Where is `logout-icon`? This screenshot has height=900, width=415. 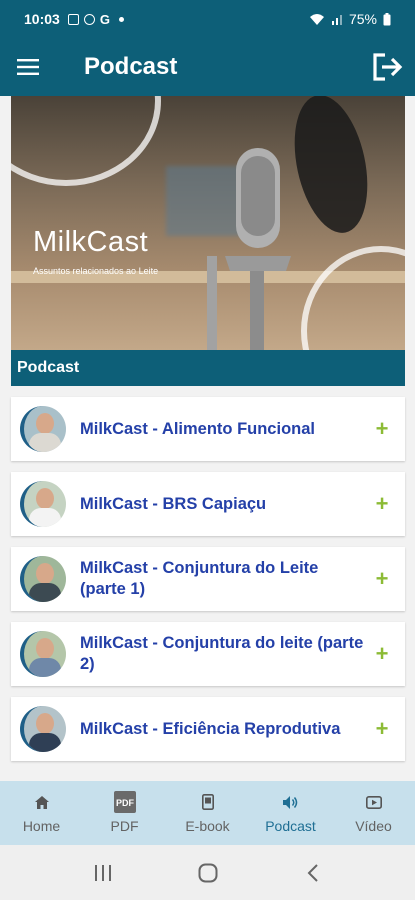 logout-icon is located at coordinates (388, 67).